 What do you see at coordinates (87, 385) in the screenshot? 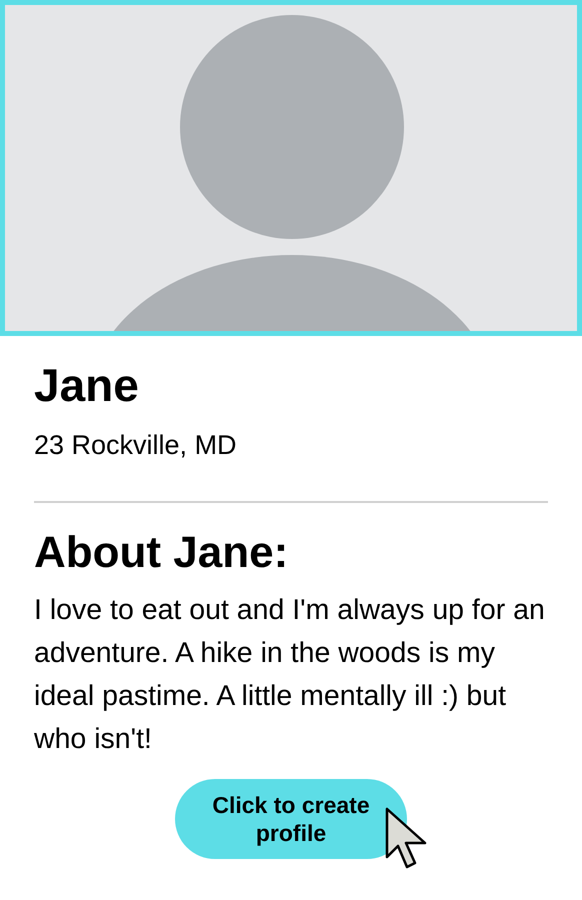
I see `profile-name: Jane` at bounding box center [87, 385].